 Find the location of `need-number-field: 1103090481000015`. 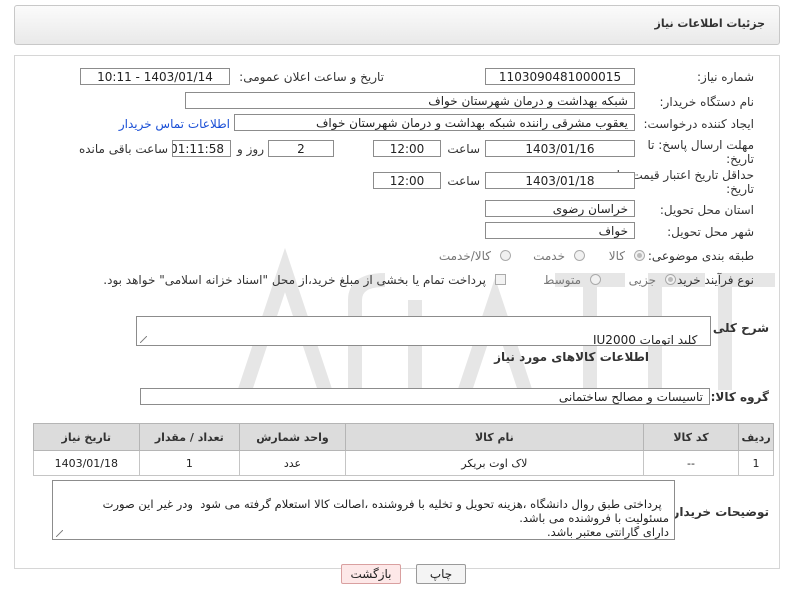

need-number-field: 1103090481000015 is located at coordinates (560, 76).